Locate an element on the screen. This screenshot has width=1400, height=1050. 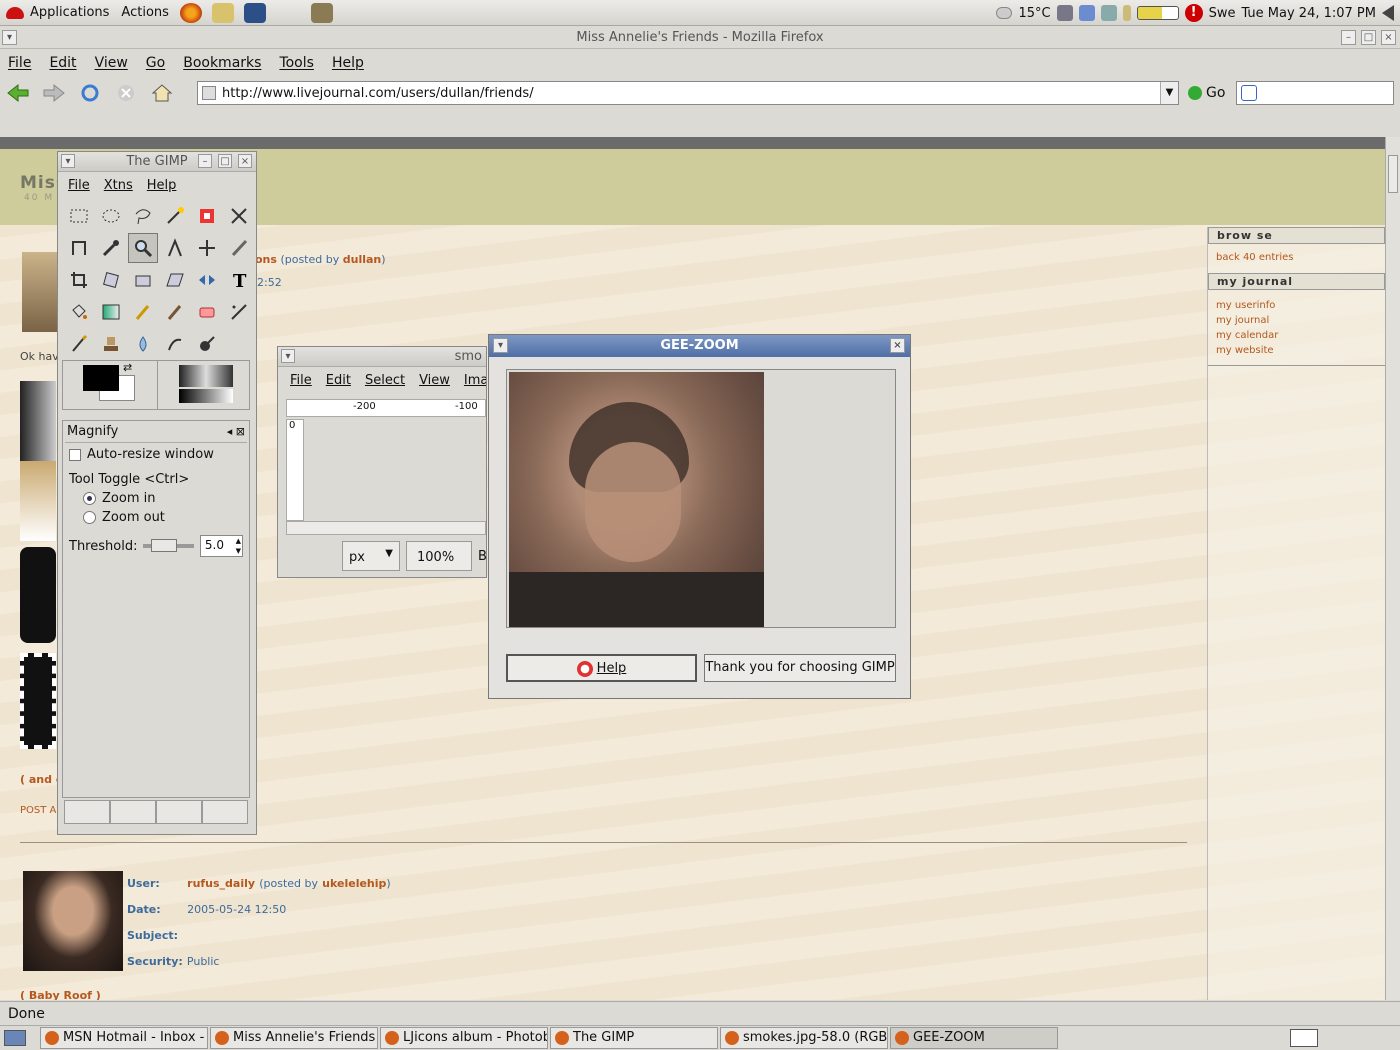
battery-icon is located at coordinates (1157, 13).